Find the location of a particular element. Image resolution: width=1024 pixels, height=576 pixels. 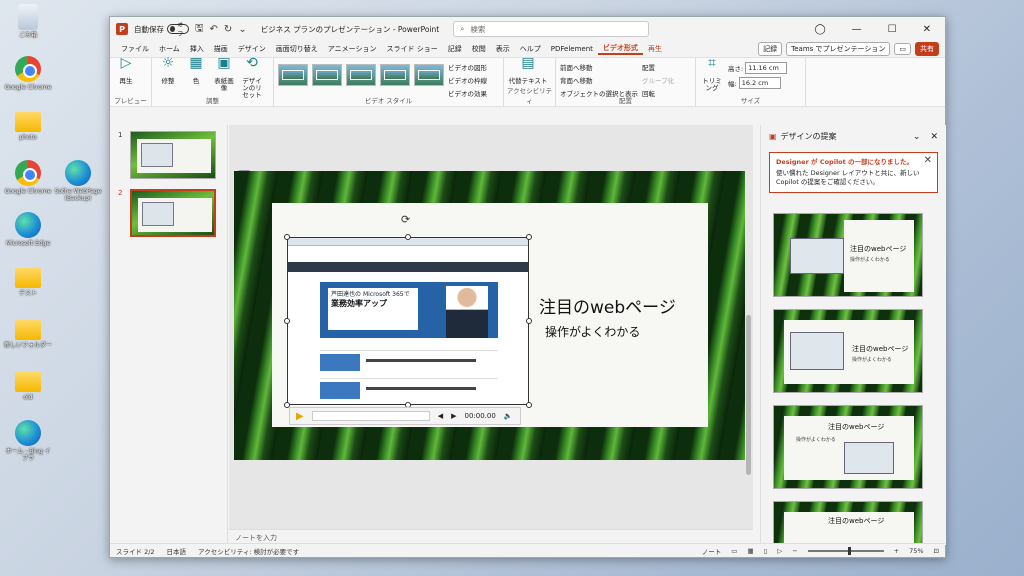

close-pane-icon: ✕ is located at coordinates (934, 137).